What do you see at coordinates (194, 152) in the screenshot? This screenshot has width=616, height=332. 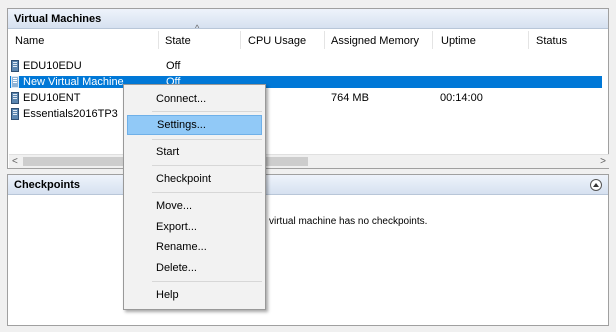 I see `menu-item-start: Start` at bounding box center [194, 152].